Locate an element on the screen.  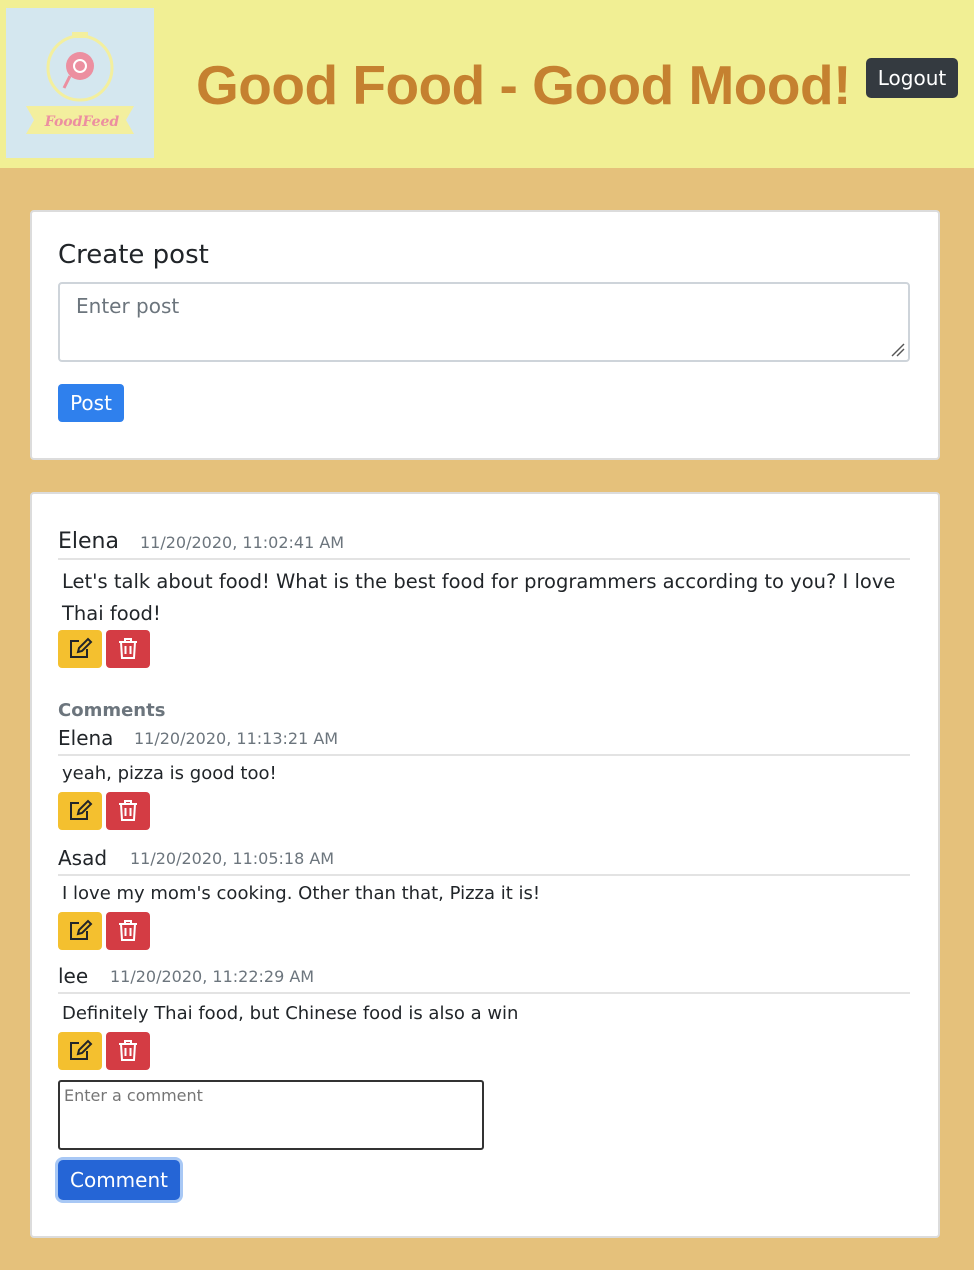
post-header: Elena 11/20/2020, 11:02:41 AM is located at coordinates (484, 542).